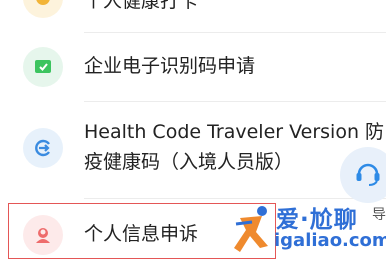  What do you see at coordinates (317, 220) in the screenshot?
I see `watermark-title: 爱·尬聊` at bounding box center [317, 220].